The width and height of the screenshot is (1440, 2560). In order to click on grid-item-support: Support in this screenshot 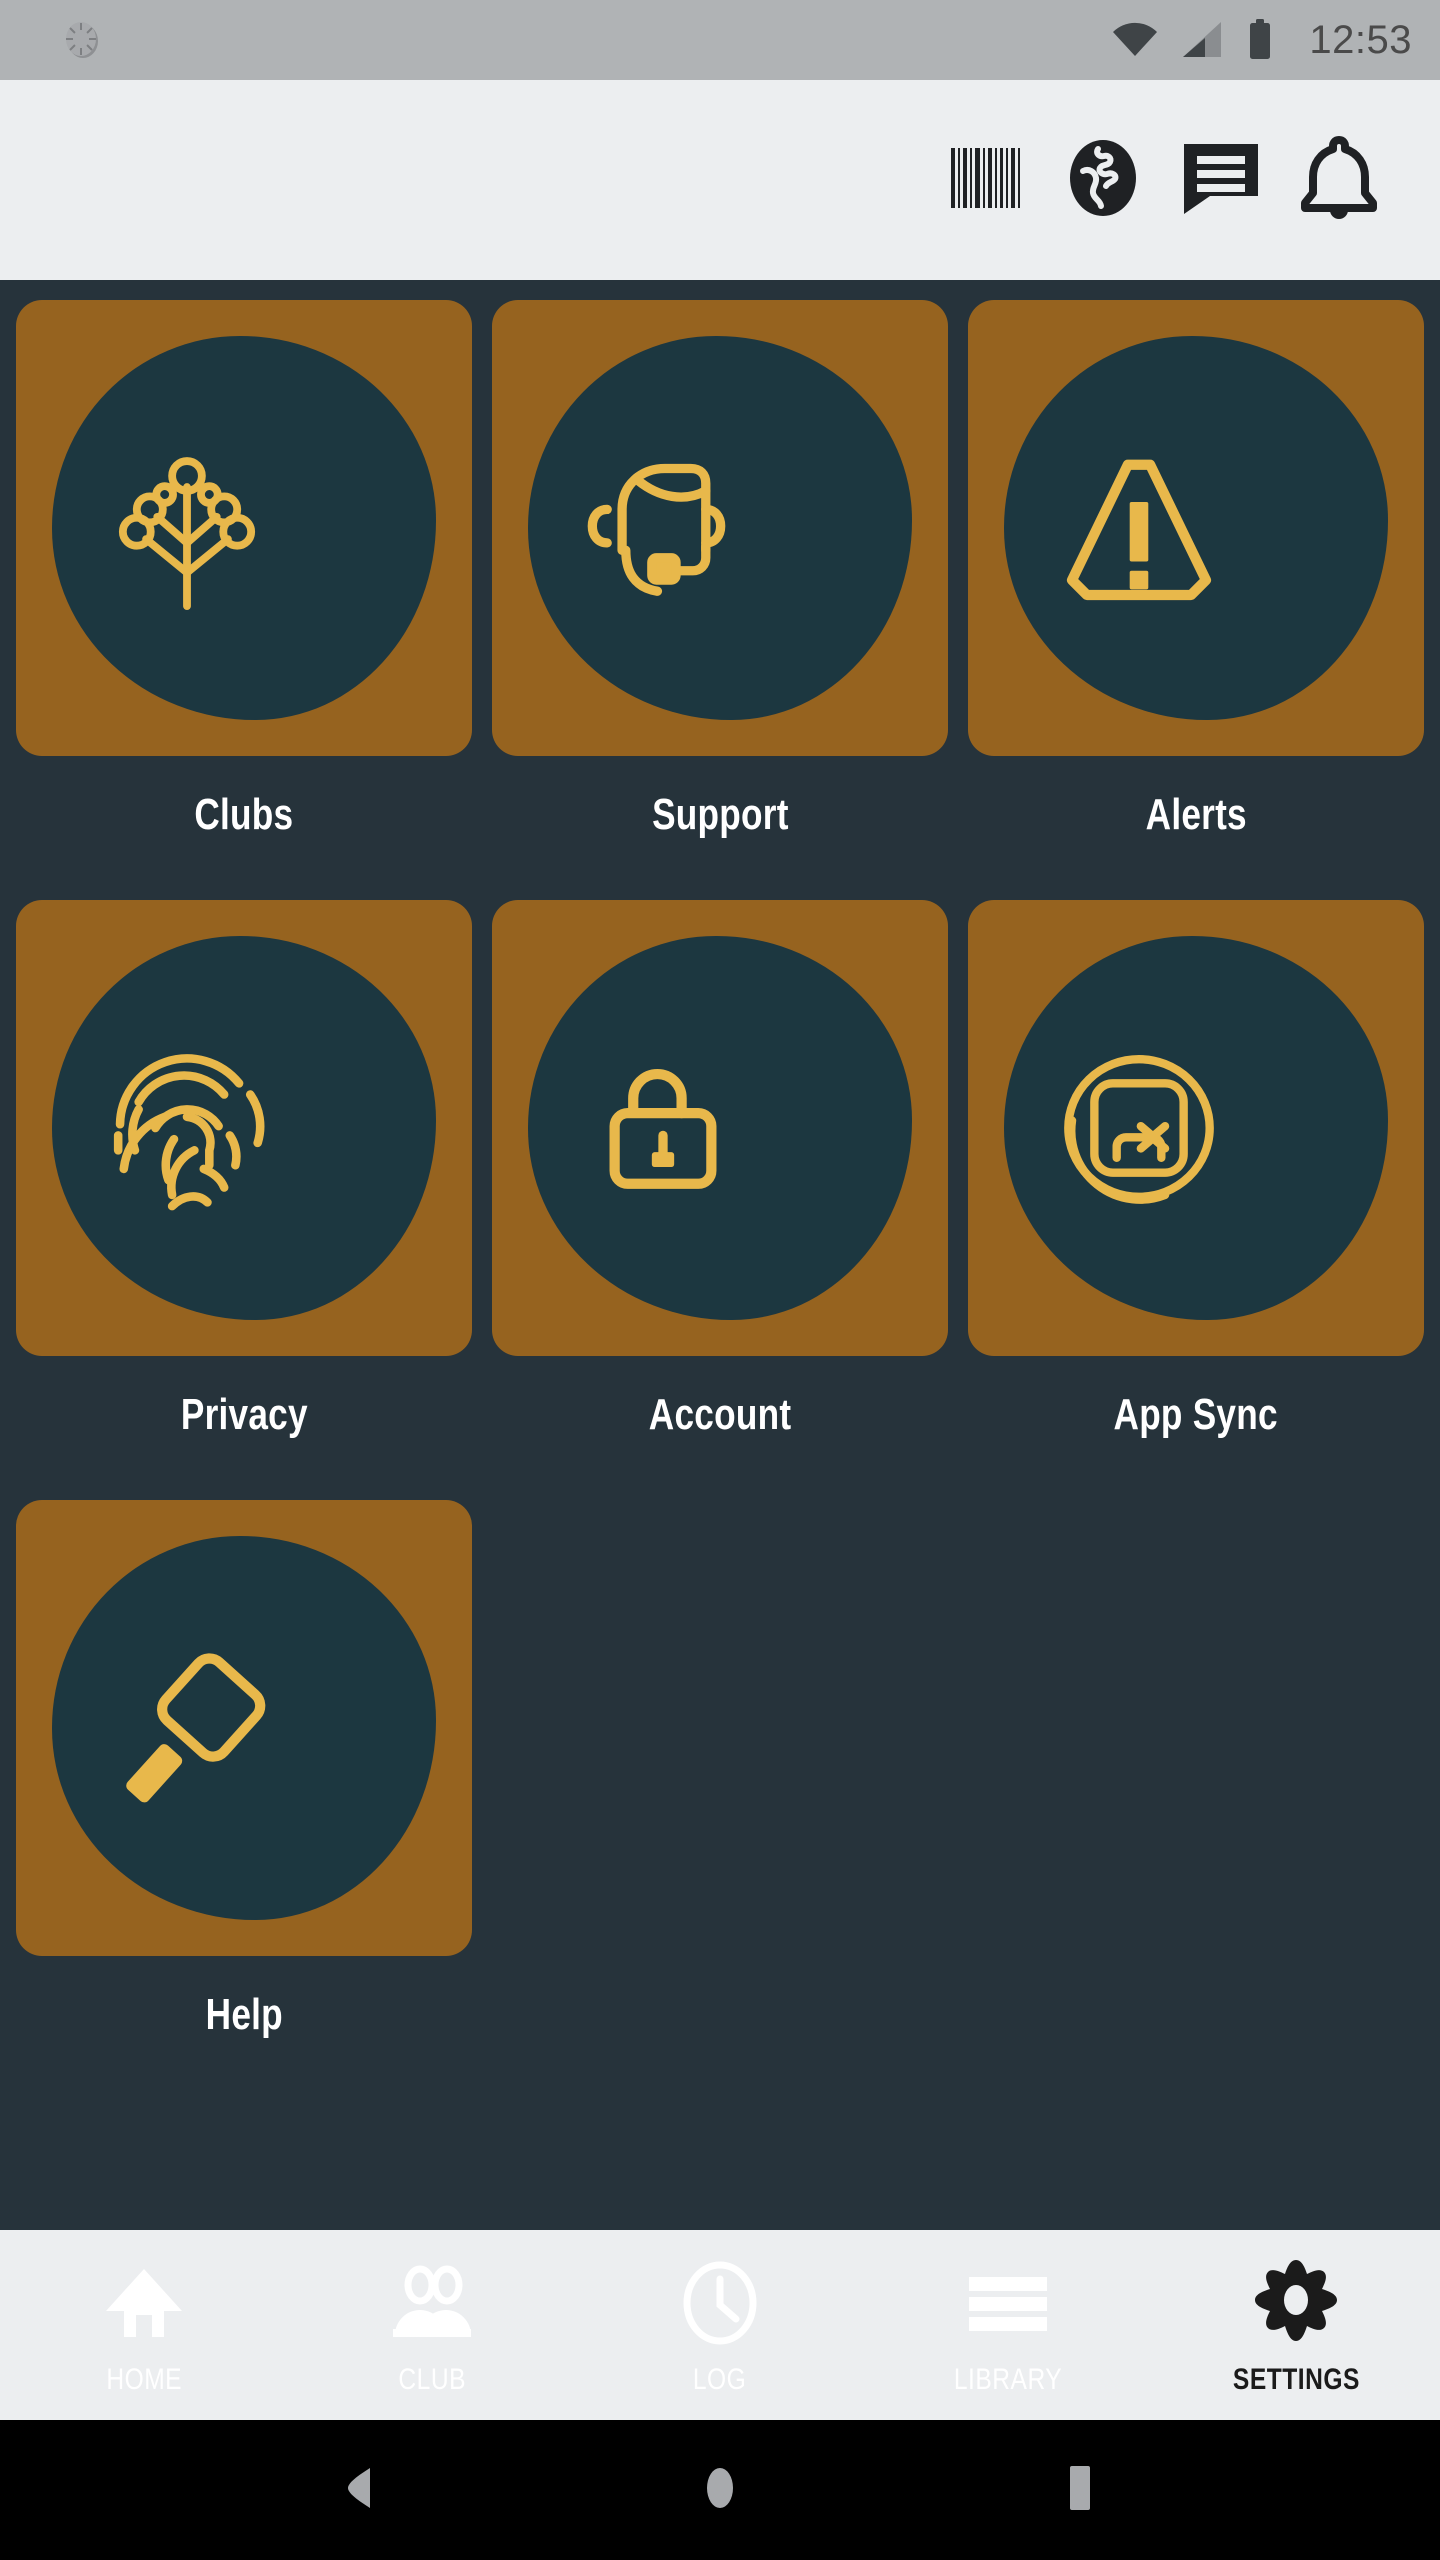, I will do `click(720, 600)`.